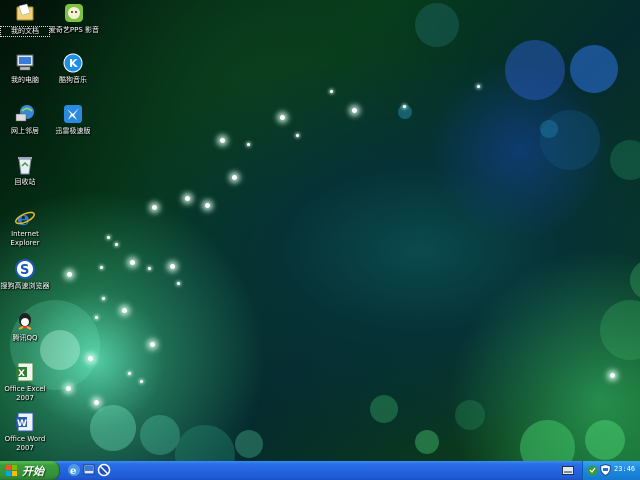 The width and height of the screenshot is (640, 480). I want to click on desktop-icon-iqiyi-pps: 爱奇艺PPS 影音, so click(74, 18).